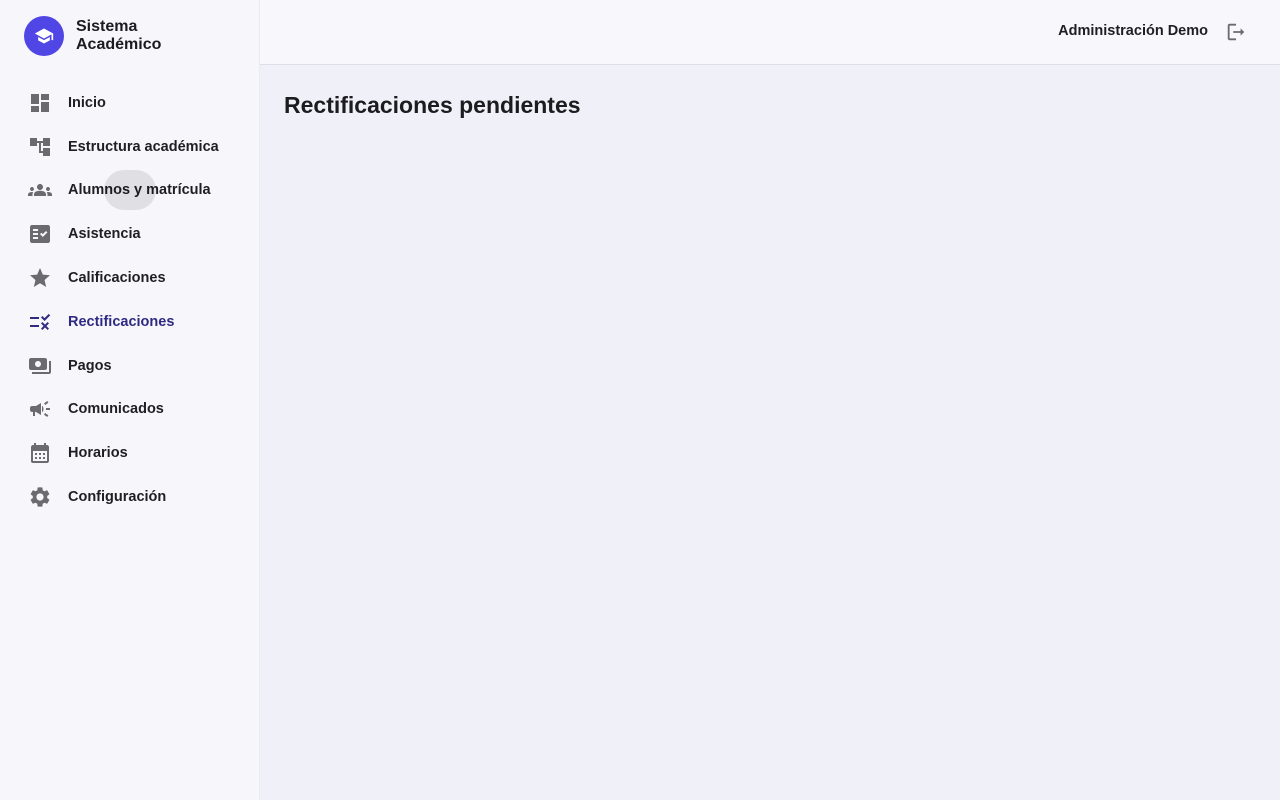 The width and height of the screenshot is (1280, 800). I want to click on dashboard-icon, so click(40, 103).